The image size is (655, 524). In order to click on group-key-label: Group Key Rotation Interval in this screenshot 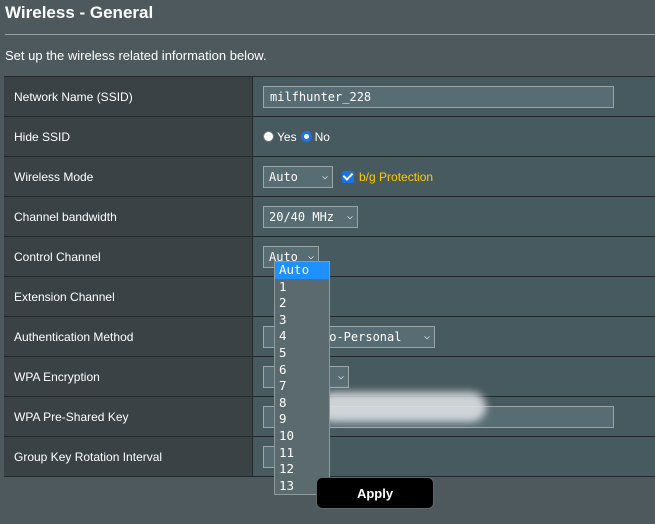, I will do `click(128, 456)`.